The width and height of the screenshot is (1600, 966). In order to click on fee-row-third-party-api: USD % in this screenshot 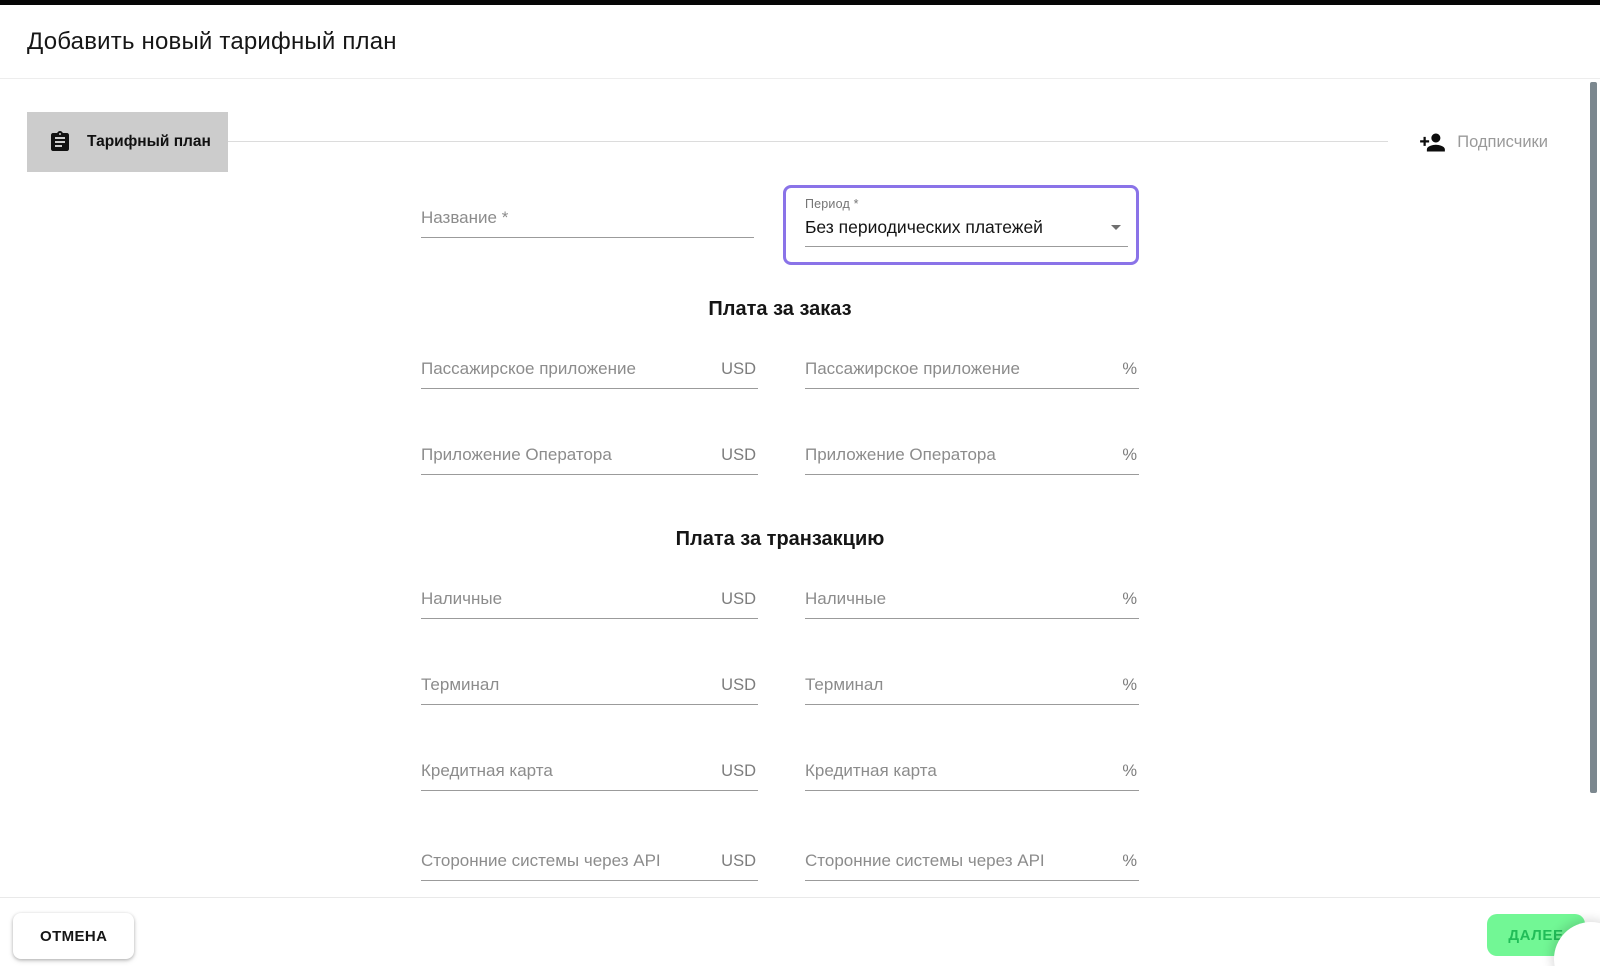, I will do `click(780, 858)`.